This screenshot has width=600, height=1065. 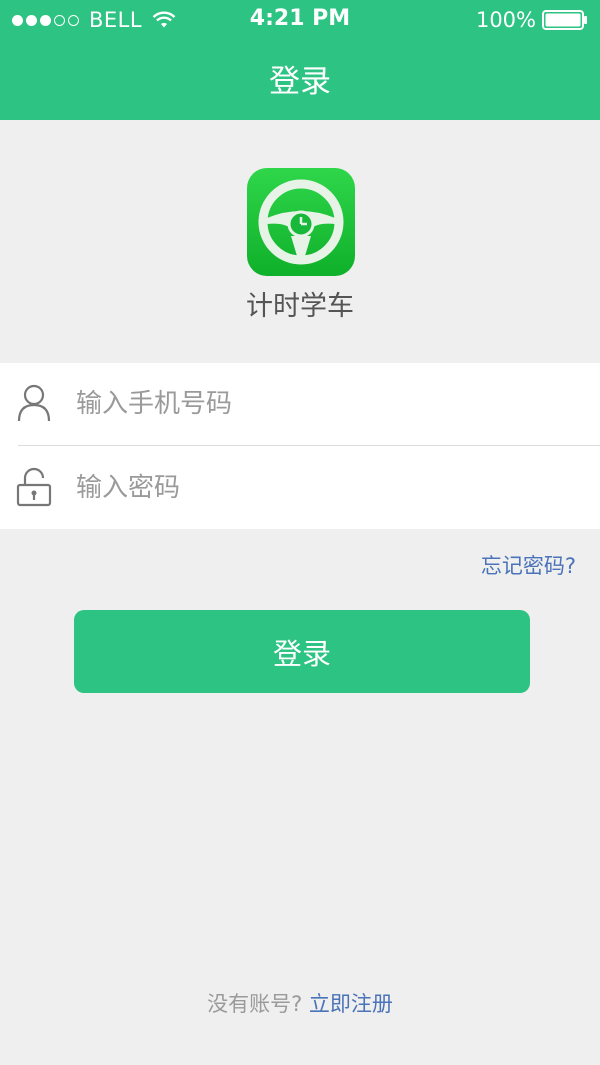 What do you see at coordinates (116, 20) in the screenshot?
I see `carrier-name: BELL` at bounding box center [116, 20].